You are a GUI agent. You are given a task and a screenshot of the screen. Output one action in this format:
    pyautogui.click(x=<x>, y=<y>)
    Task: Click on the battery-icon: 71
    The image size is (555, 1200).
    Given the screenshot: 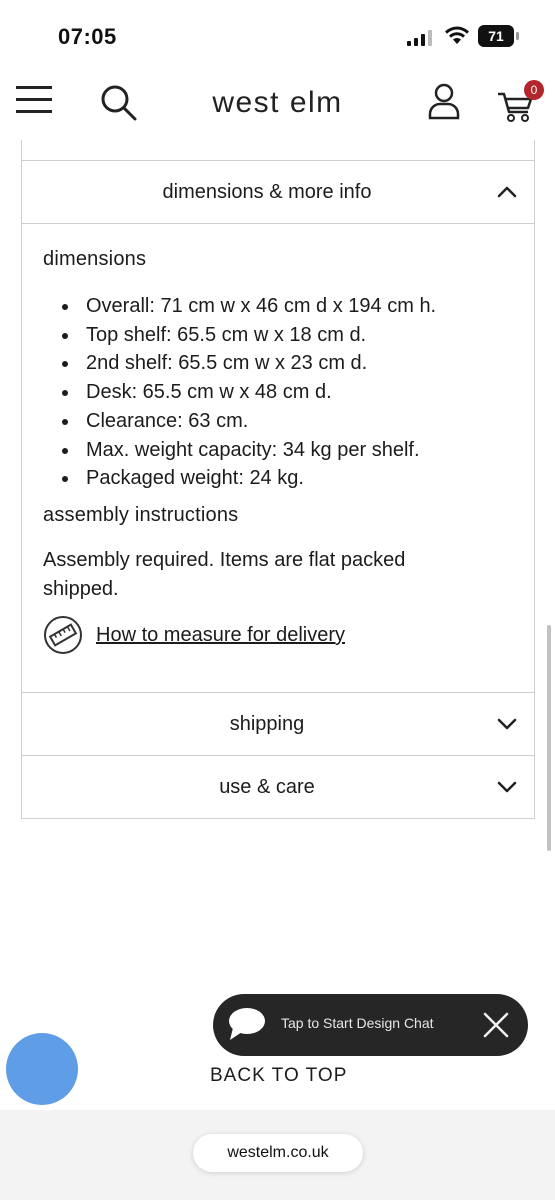 What is the action you would take?
    pyautogui.click(x=498, y=36)
    